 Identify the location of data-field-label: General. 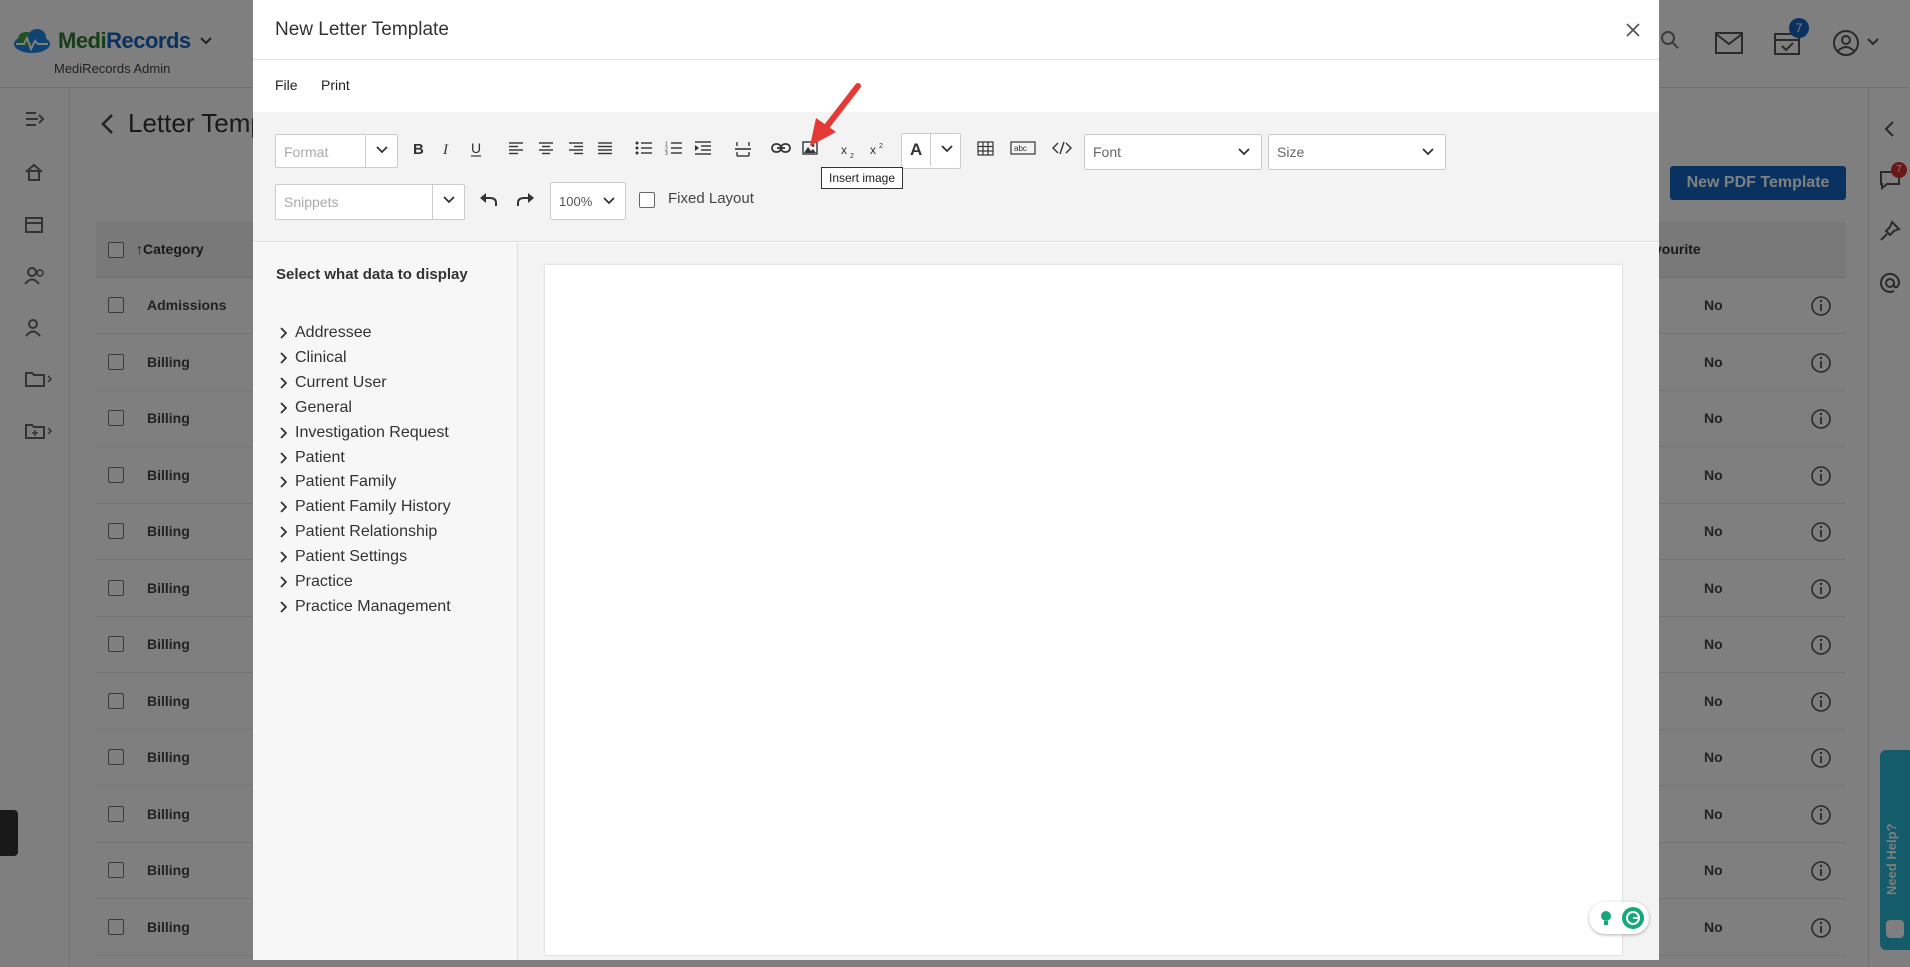
(323, 407).